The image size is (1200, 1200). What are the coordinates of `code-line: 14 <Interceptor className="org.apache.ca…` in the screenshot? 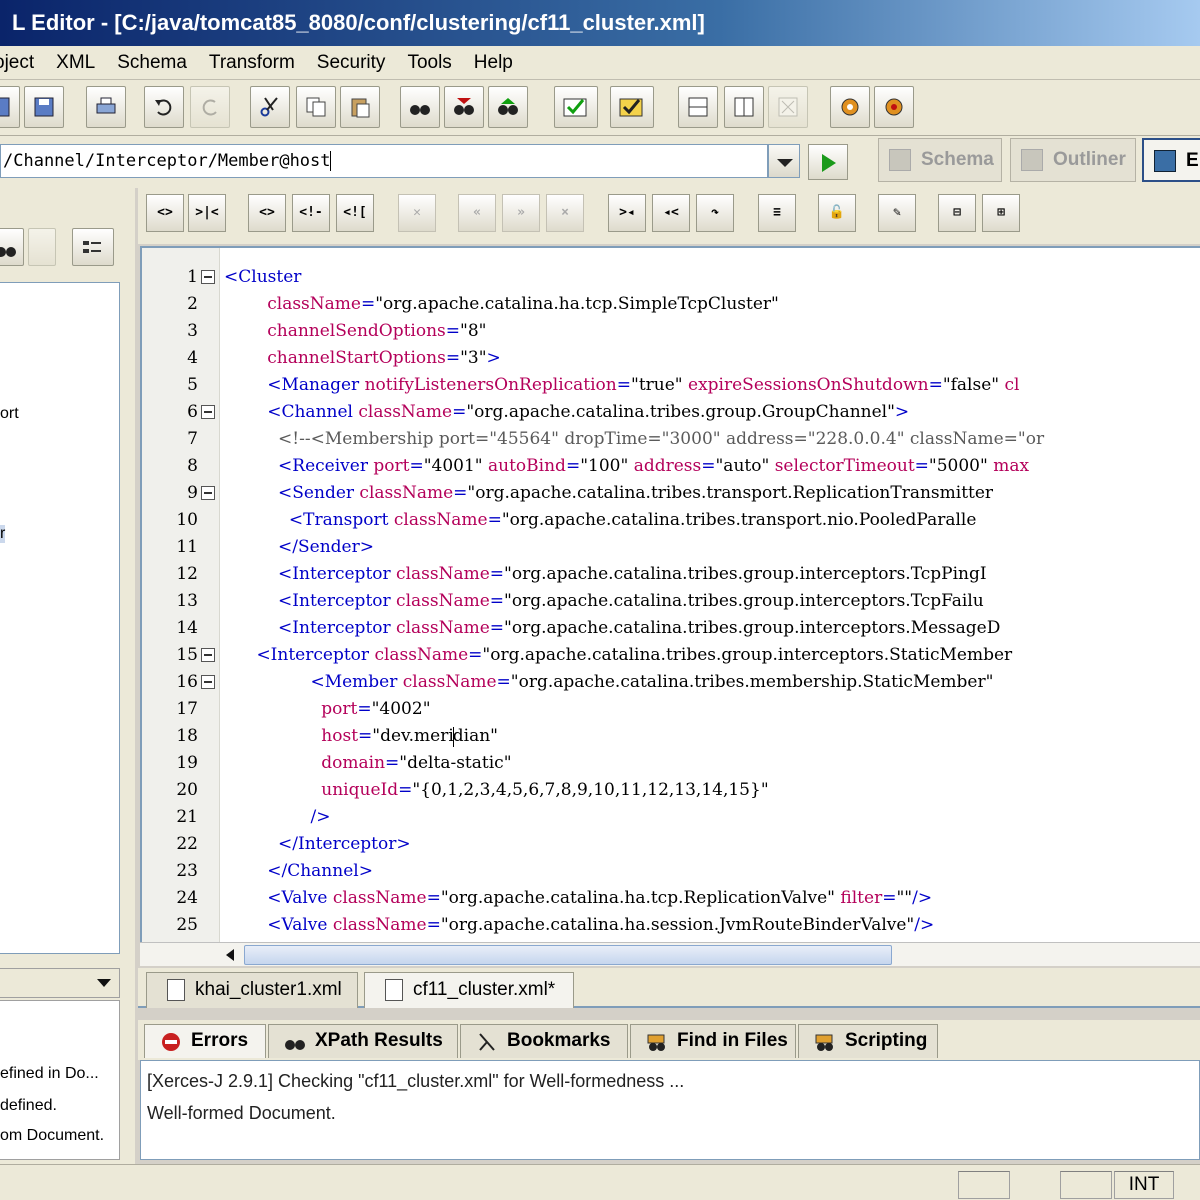 It's located at (671, 628).